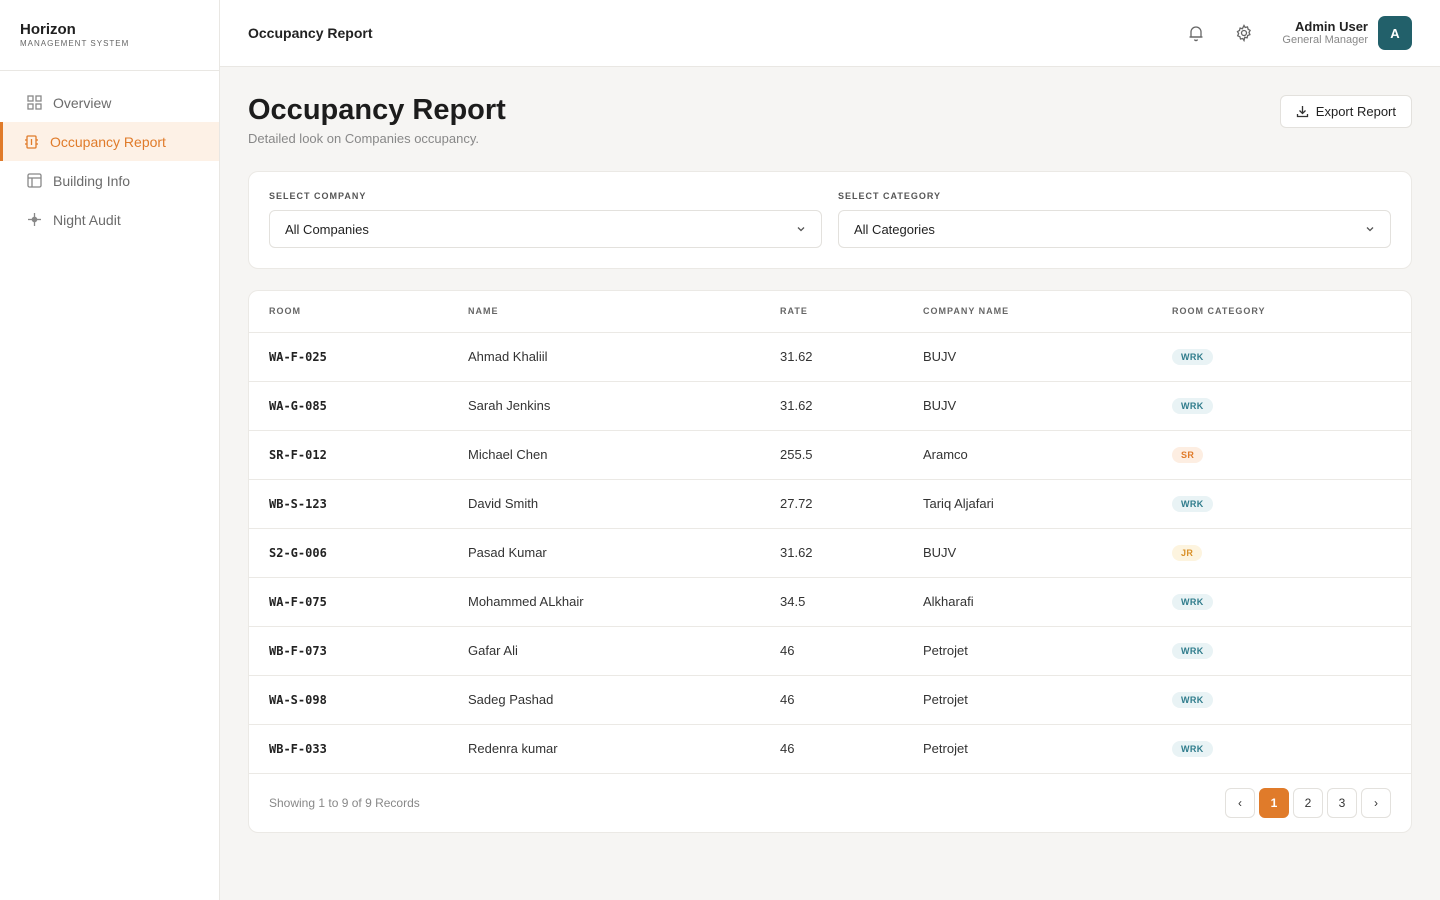  Describe the element at coordinates (348, 455) in the screenshot. I see `room-cell: SR-F-012` at that location.